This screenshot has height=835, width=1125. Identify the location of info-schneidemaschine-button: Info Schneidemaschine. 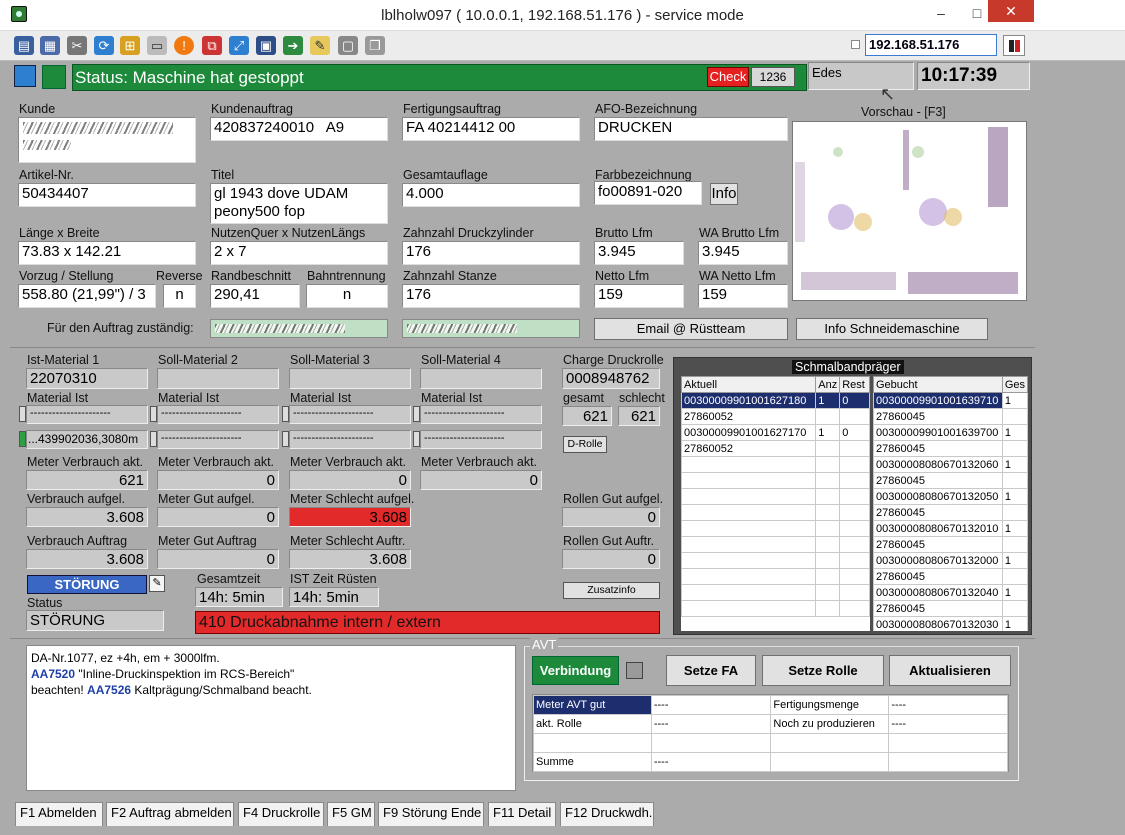
(892, 329).